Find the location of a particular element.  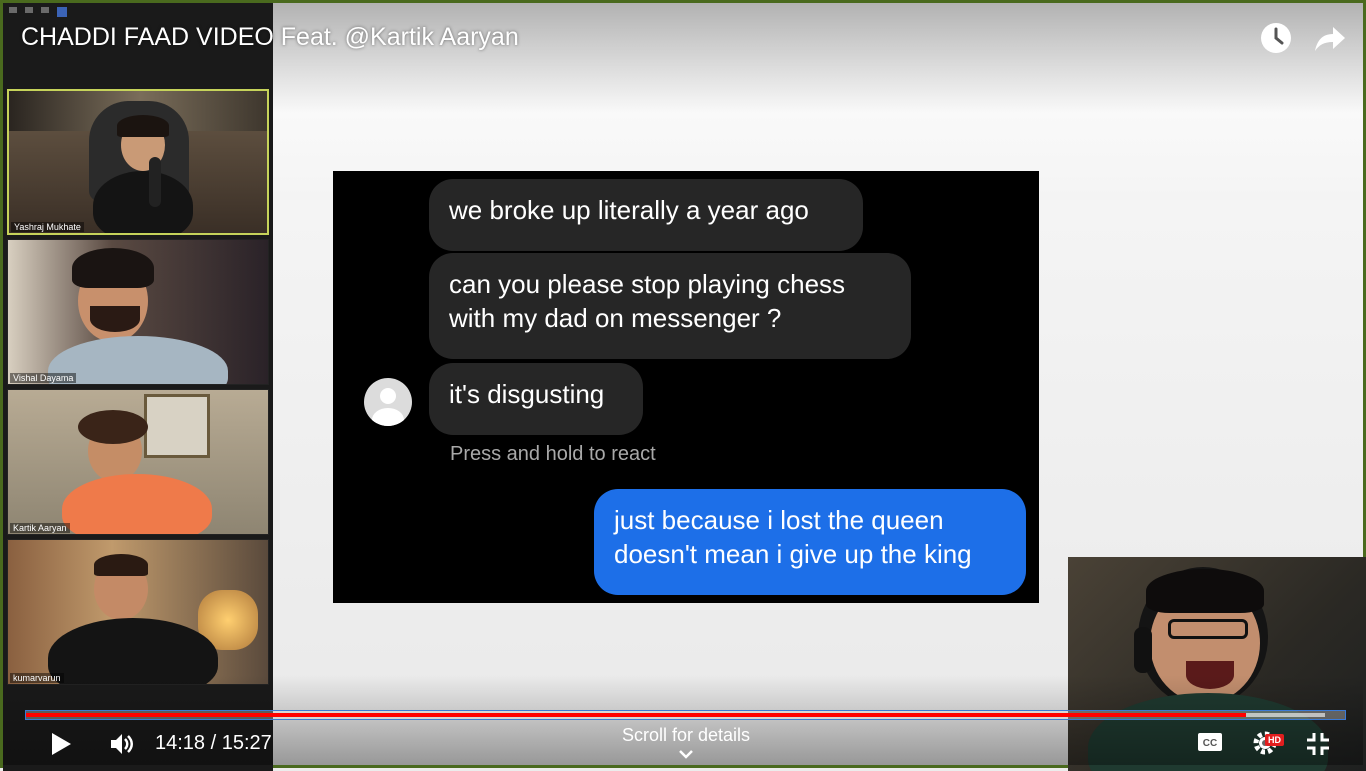

hd-badge: HD is located at coordinates (1274, 740).